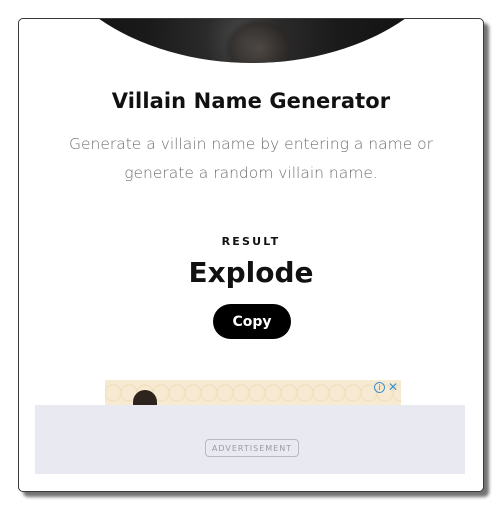 This screenshot has width=500, height=509. Describe the element at coordinates (253, 396) in the screenshot. I see `ad-banner: i ✕` at that location.